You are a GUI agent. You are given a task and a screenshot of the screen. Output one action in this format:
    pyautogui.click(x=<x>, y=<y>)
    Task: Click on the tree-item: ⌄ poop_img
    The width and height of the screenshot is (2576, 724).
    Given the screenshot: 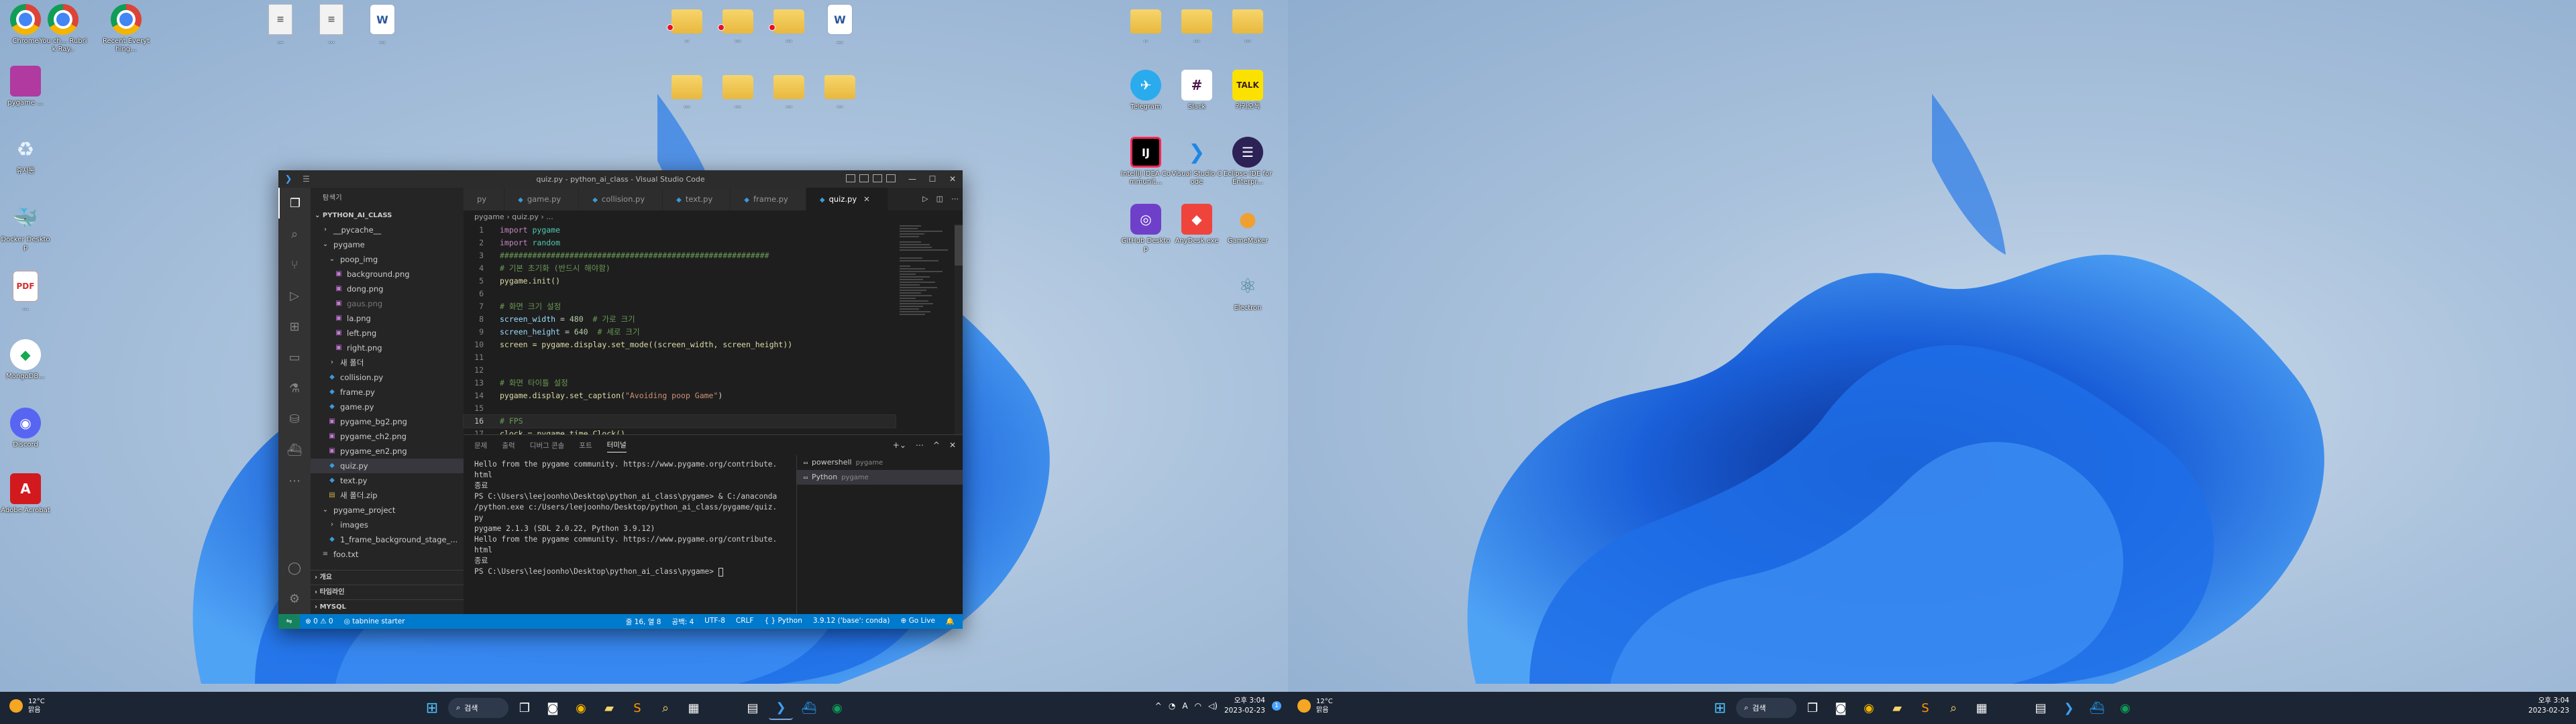 What is the action you would take?
    pyautogui.click(x=387, y=259)
    